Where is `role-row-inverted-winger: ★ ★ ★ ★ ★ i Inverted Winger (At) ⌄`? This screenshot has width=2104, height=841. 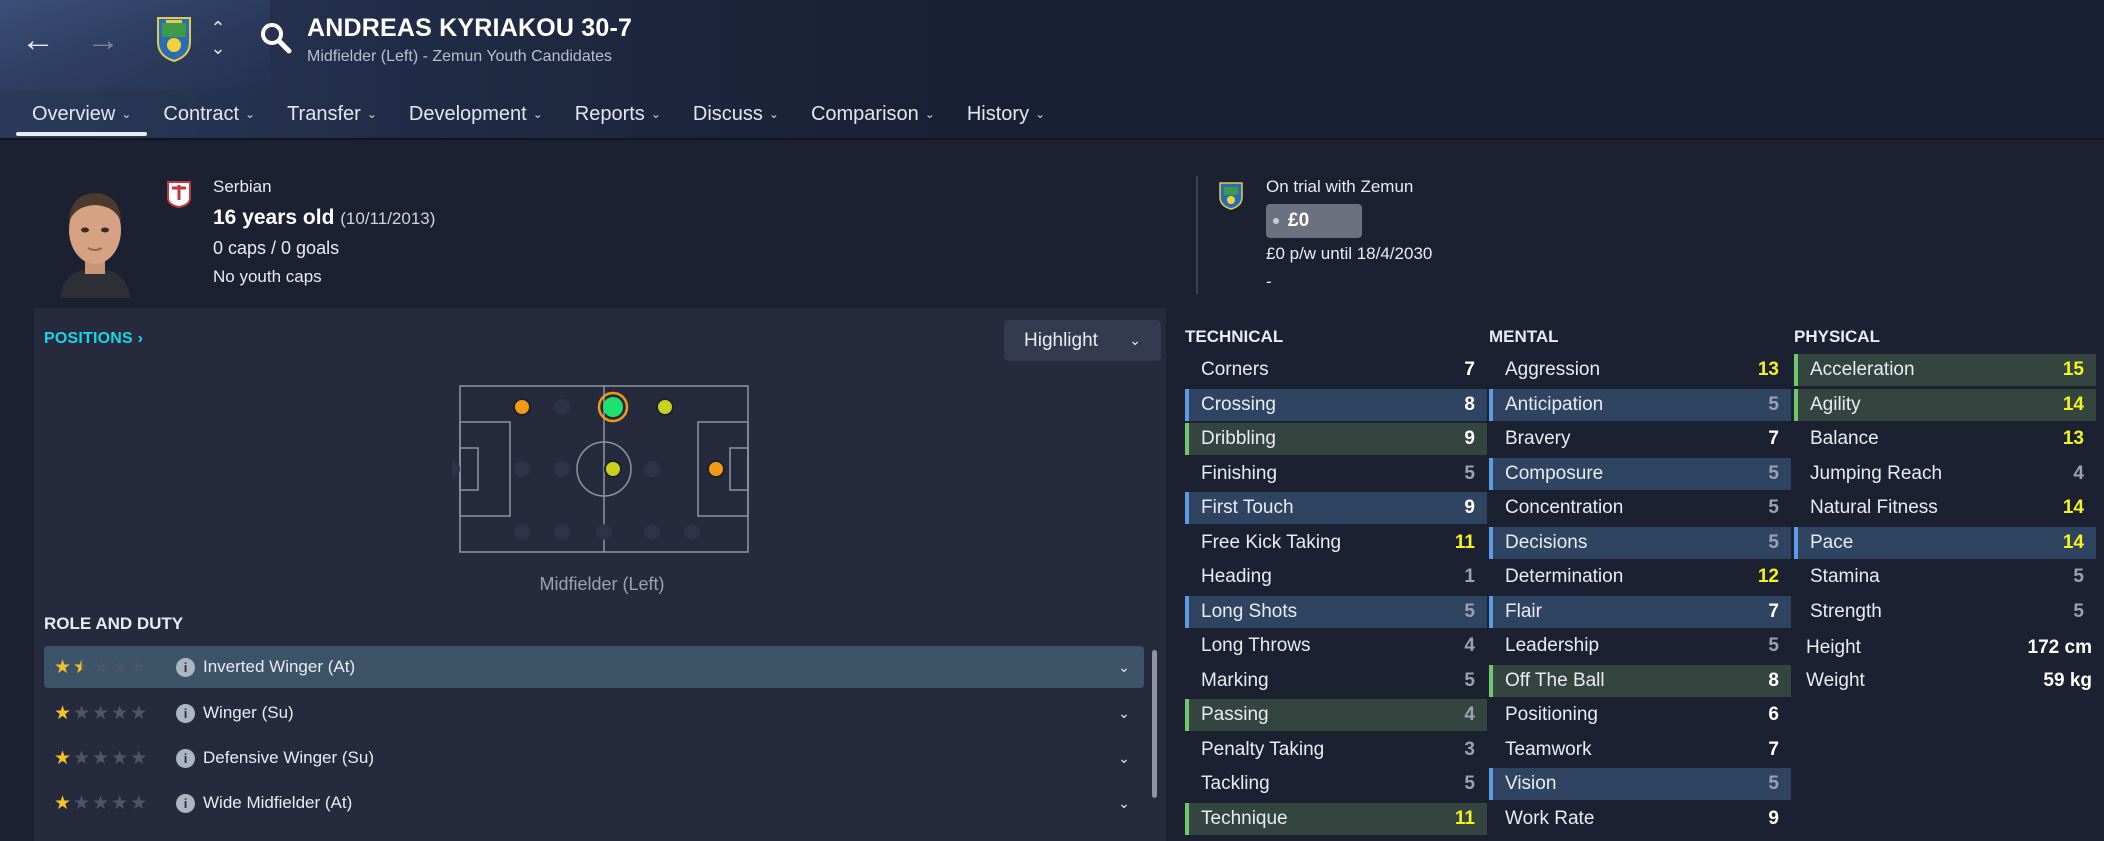
role-row-inverted-winger: ★ ★ ★ ★ ★ i Inverted Winger (At) ⌄ is located at coordinates (594, 667).